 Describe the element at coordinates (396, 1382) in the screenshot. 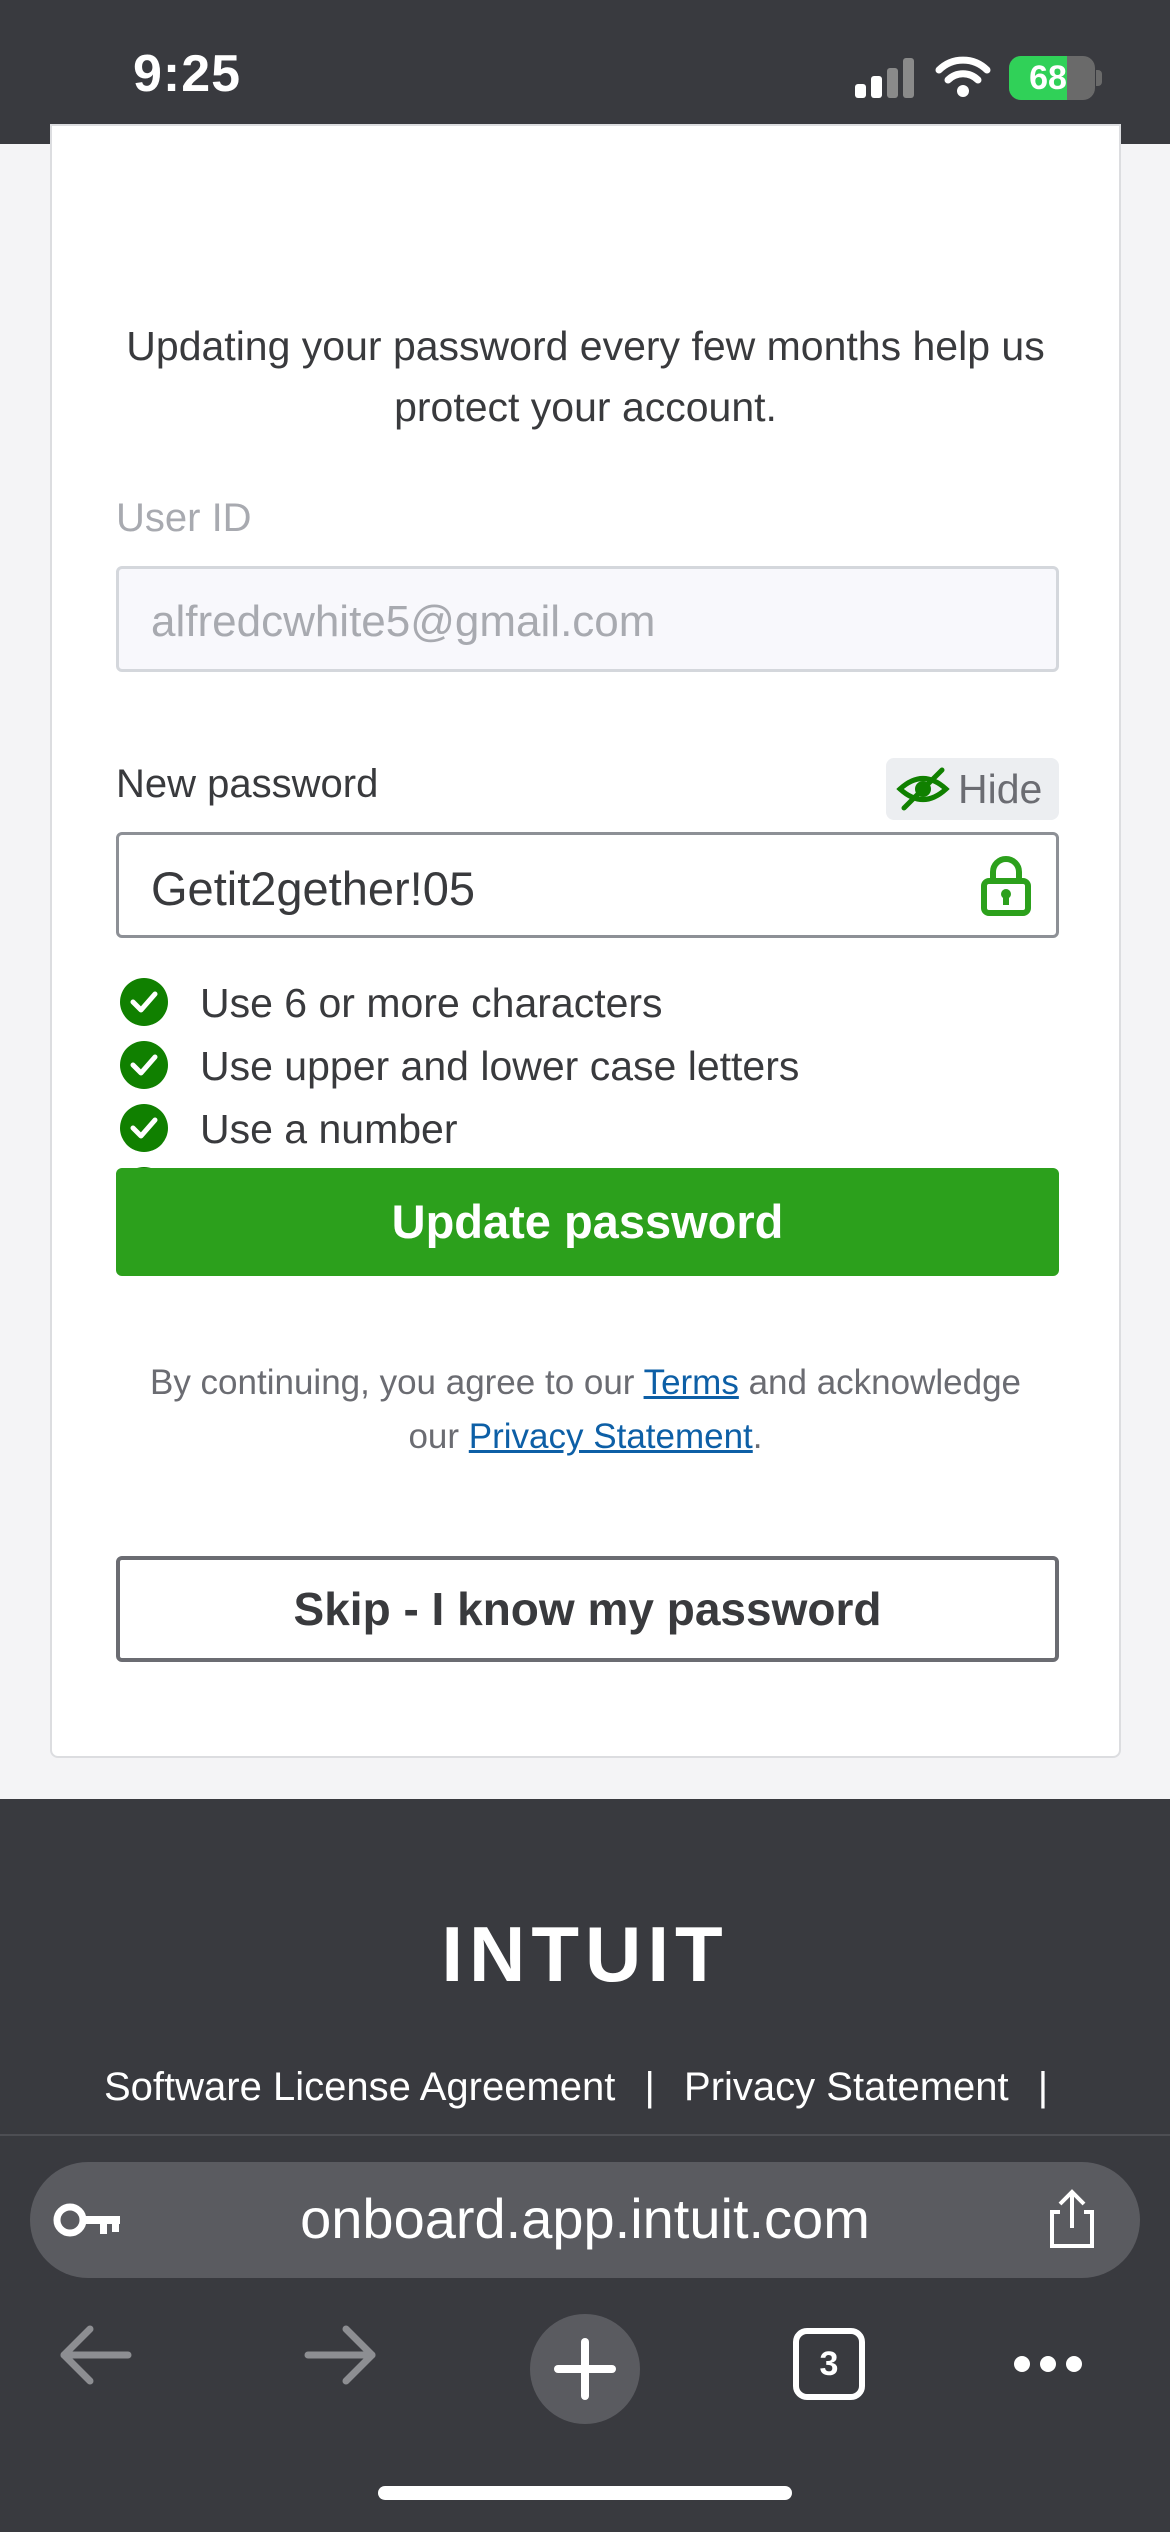

I see `legal-prefix: By continuing, you agree to our` at that location.